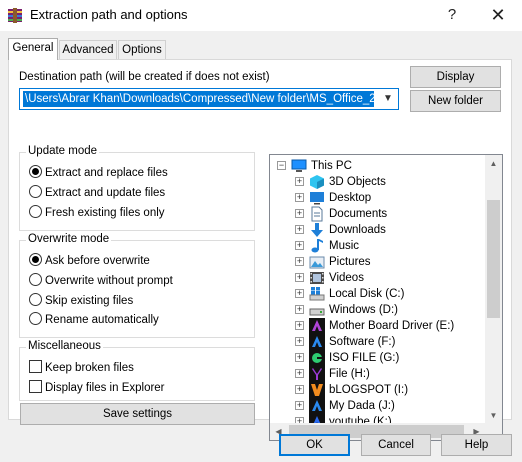 The height and width of the screenshot is (462, 522). What do you see at coordinates (314, 445) in the screenshot?
I see `ok-button: OK` at bounding box center [314, 445].